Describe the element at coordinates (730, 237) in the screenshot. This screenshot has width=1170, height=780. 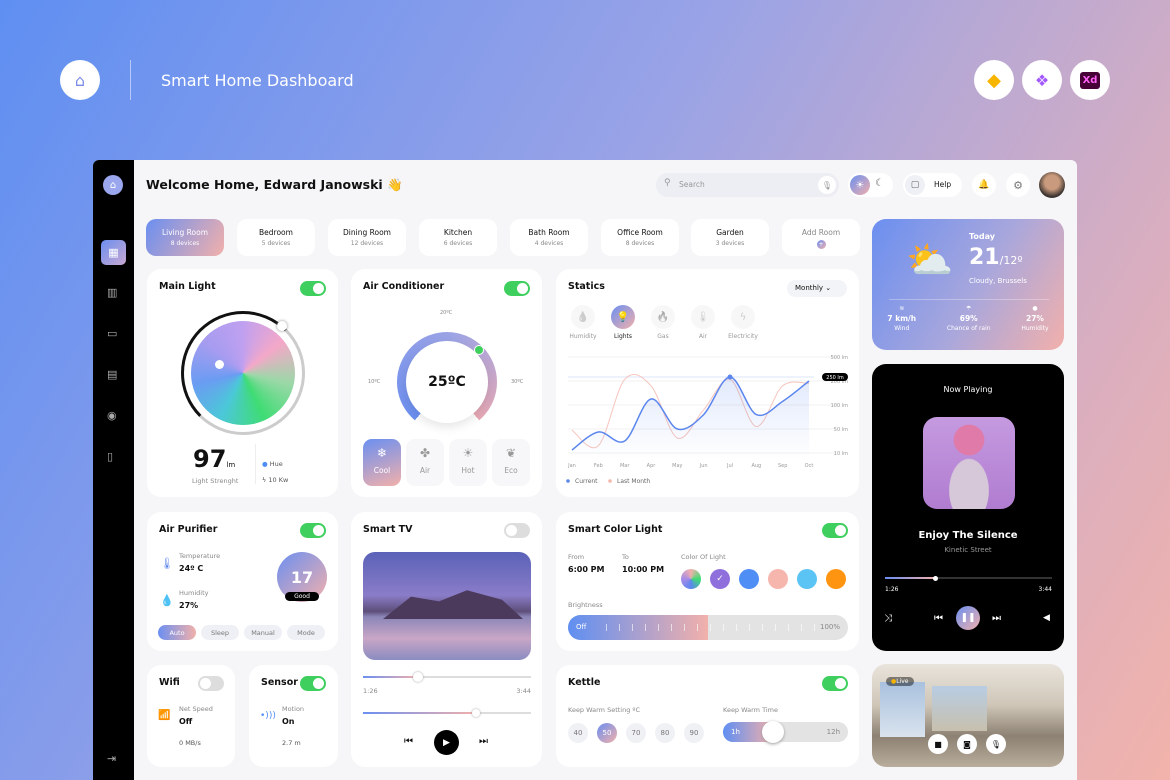
I see `room-tab: Garden 3 devices` at that location.